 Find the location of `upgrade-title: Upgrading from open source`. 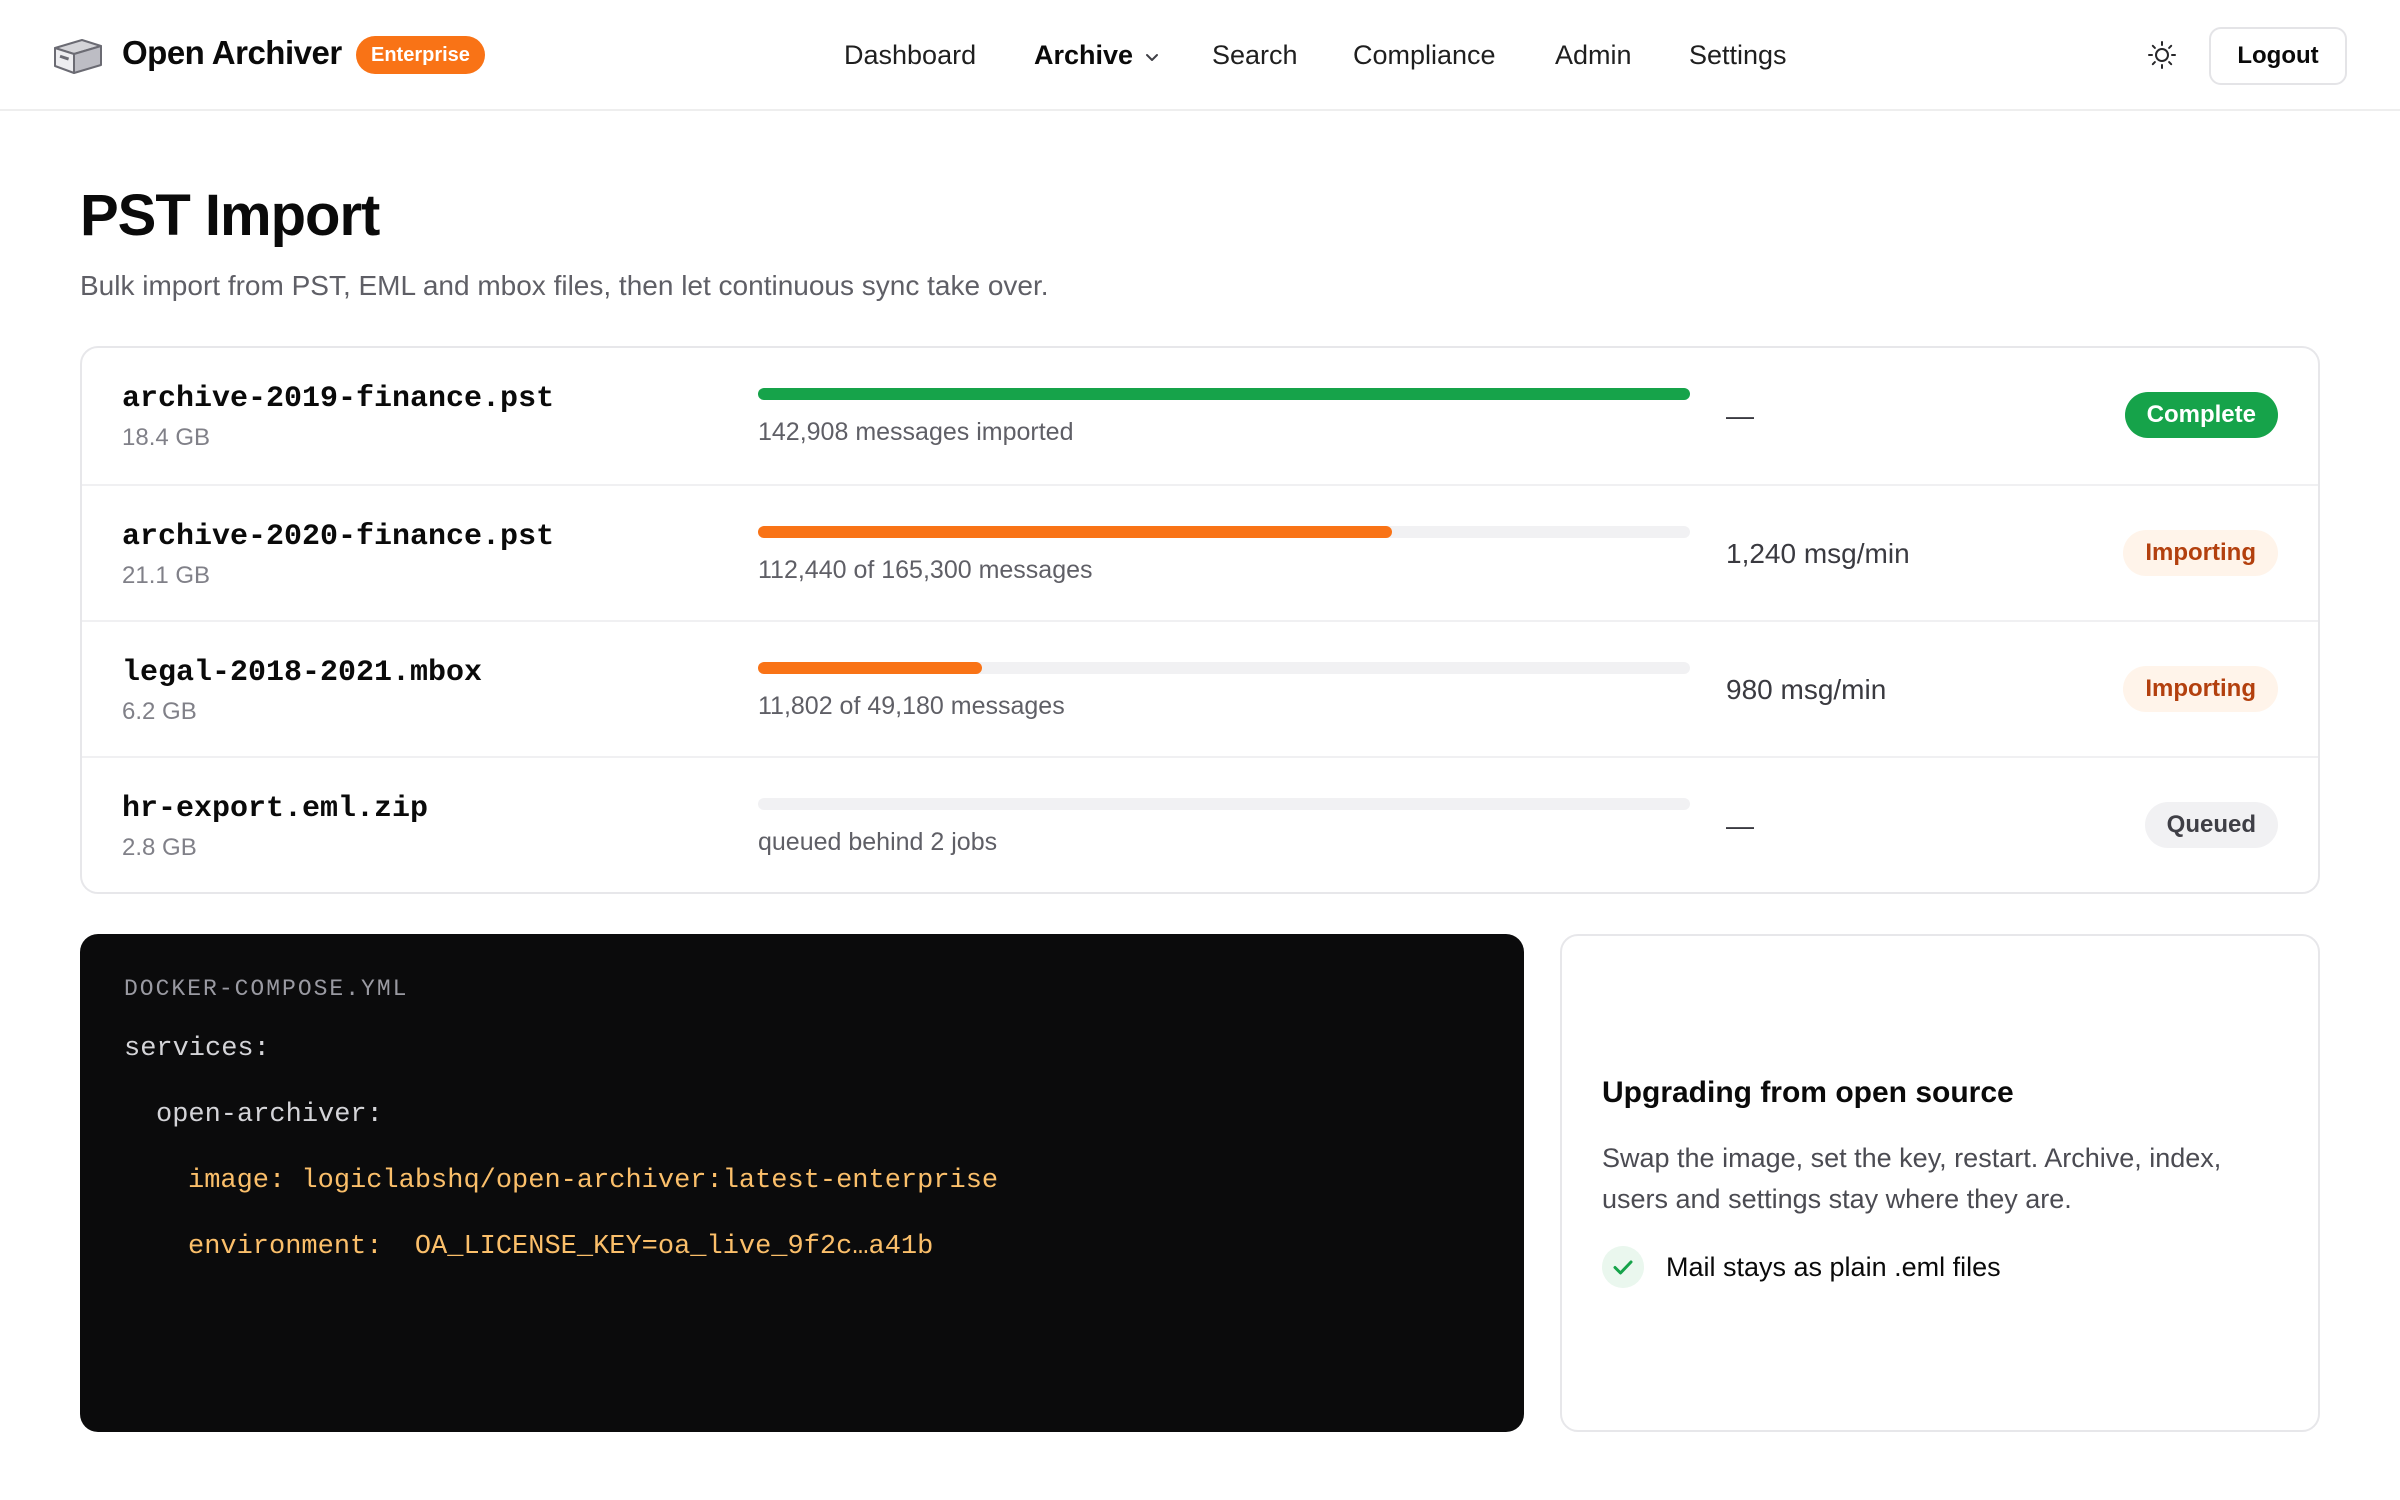

upgrade-title: Upgrading from open source is located at coordinates (1808, 1092).